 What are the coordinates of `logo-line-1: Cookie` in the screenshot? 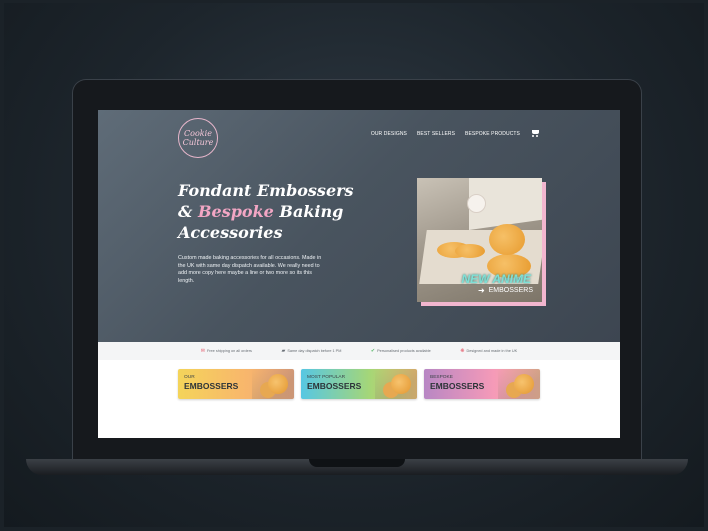 It's located at (198, 133).